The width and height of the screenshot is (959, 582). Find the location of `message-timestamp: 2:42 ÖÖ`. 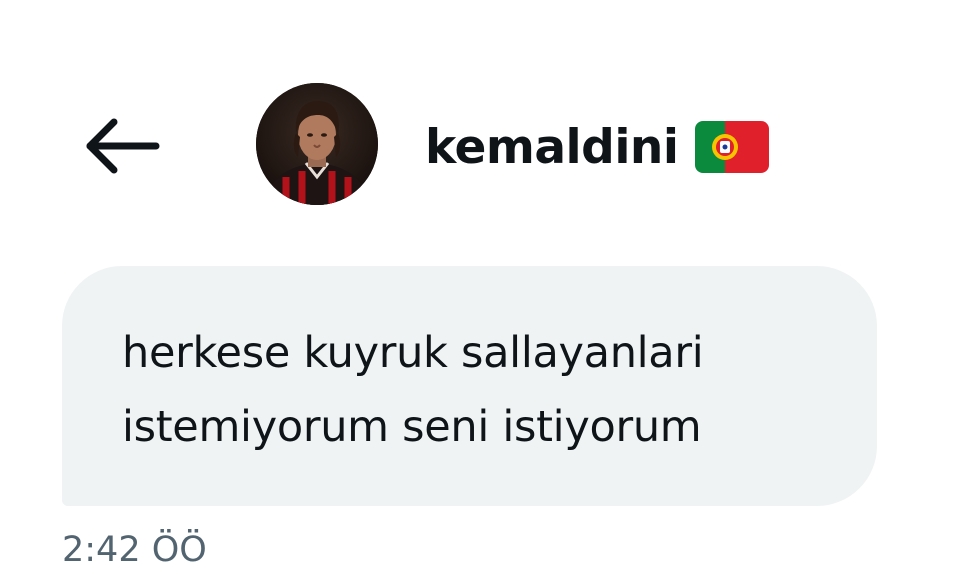

message-timestamp: 2:42 ÖÖ is located at coordinates (134, 550).